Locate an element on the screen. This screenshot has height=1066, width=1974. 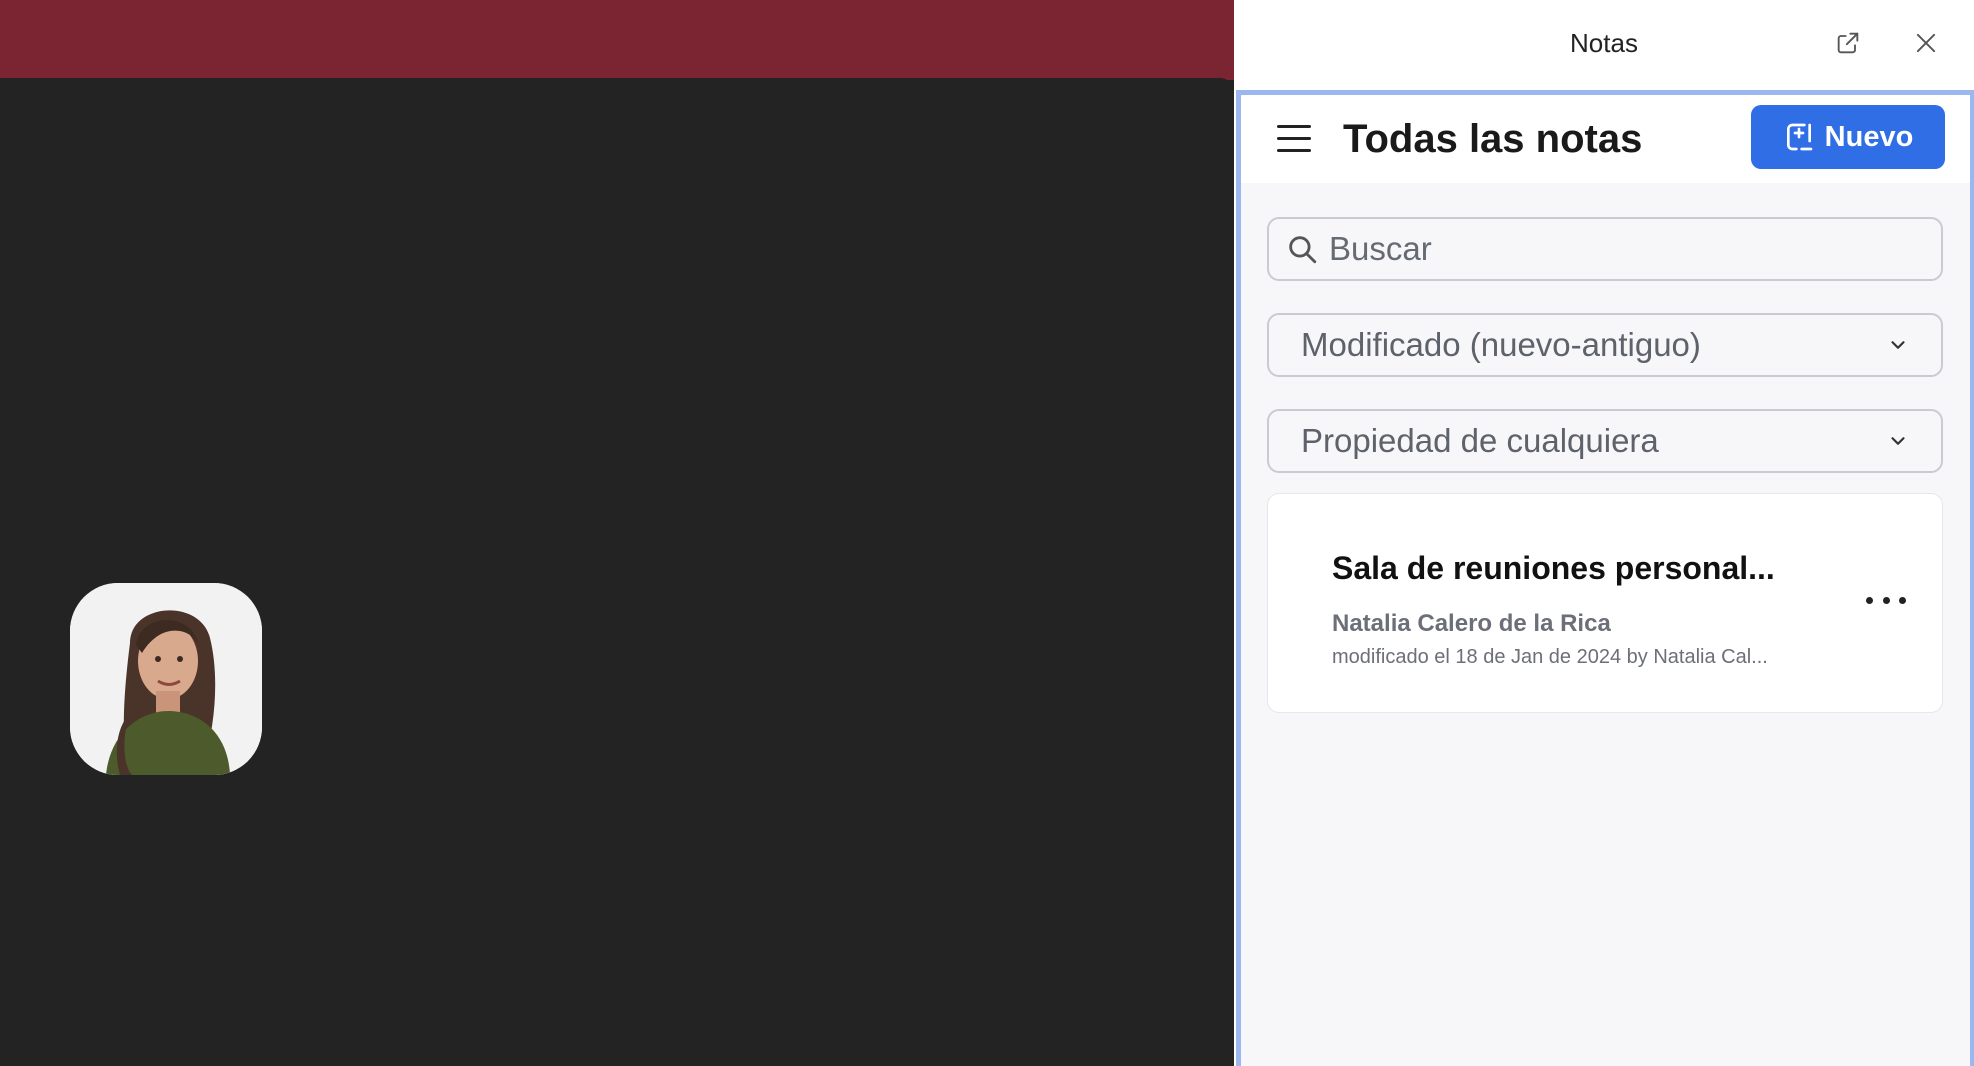
hamburger-menu-icon is located at coordinates (1294, 140).